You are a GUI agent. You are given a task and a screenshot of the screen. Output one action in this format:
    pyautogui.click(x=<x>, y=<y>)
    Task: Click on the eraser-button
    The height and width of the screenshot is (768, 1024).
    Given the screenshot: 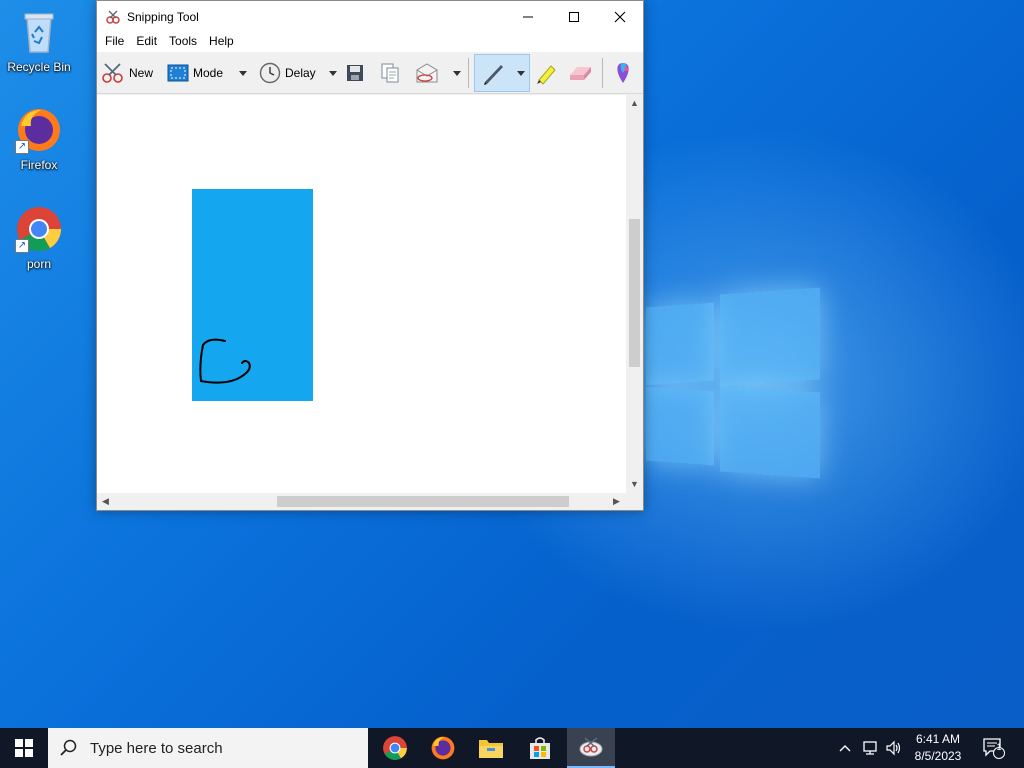 What is the action you would take?
    pyautogui.click(x=580, y=73)
    